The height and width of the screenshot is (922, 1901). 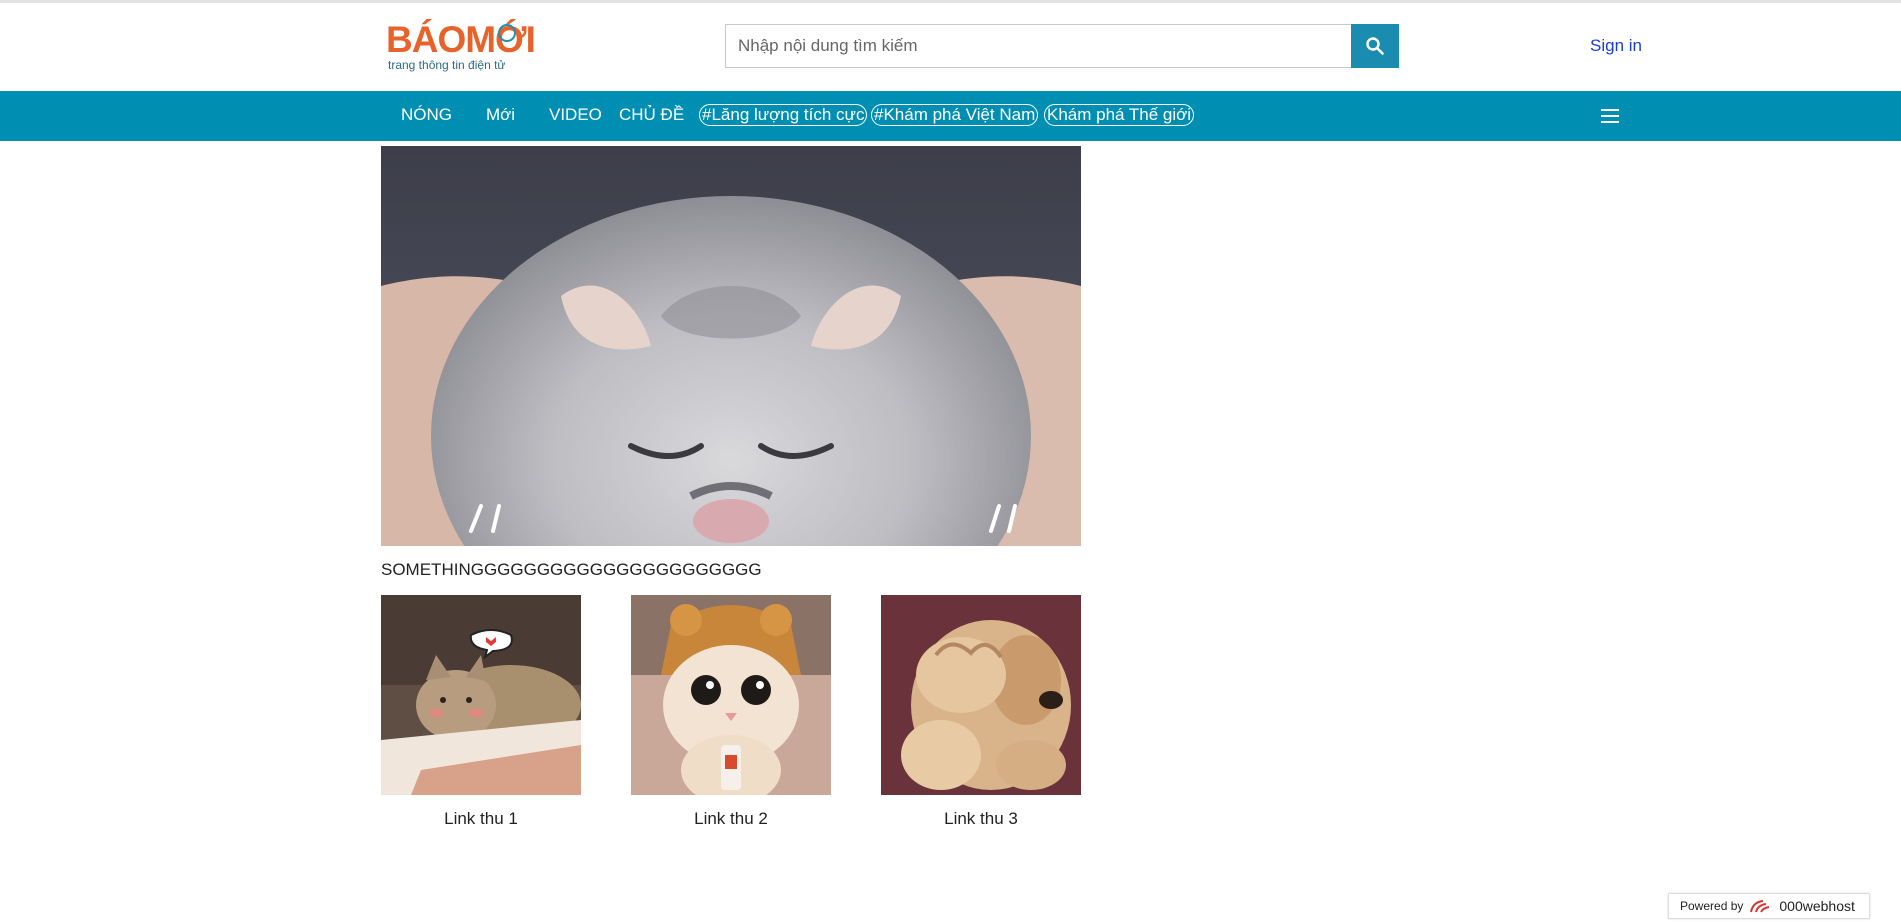 What do you see at coordinates (1611, 116) in the screenshot?
I see `hamburger-menu-icon` at bounding box center [1611, 116].